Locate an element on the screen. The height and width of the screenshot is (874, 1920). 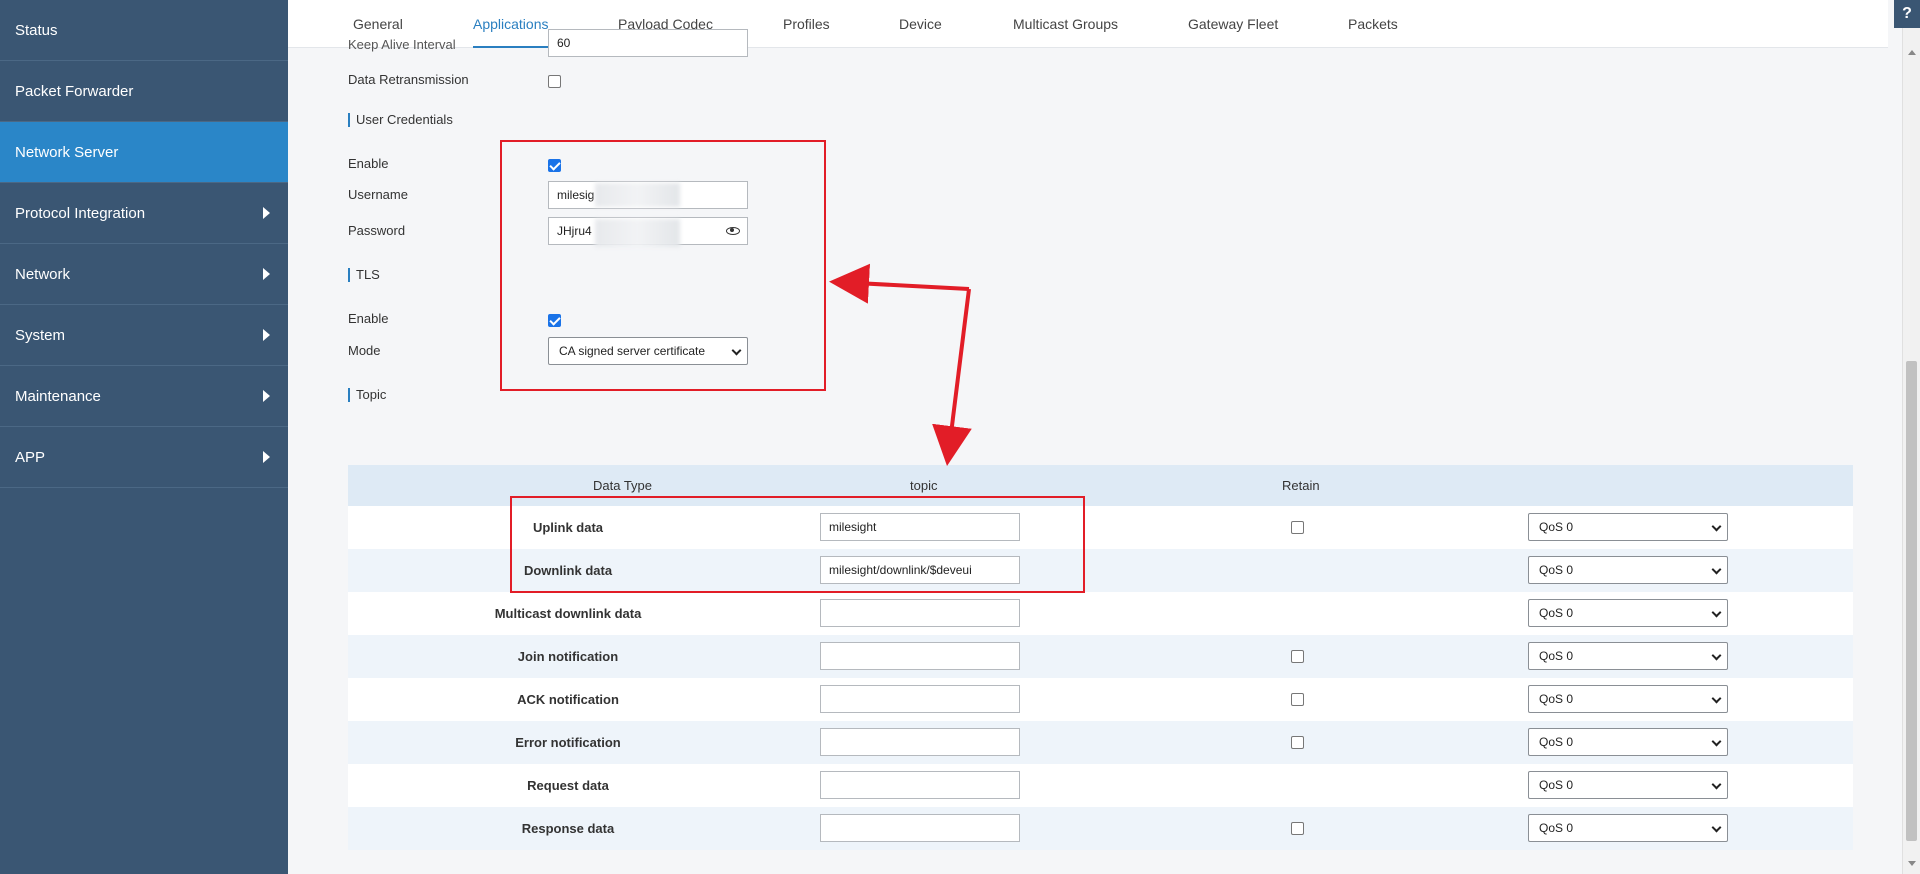
tab-profiles: Profiles is located at coordinates (806, 24).